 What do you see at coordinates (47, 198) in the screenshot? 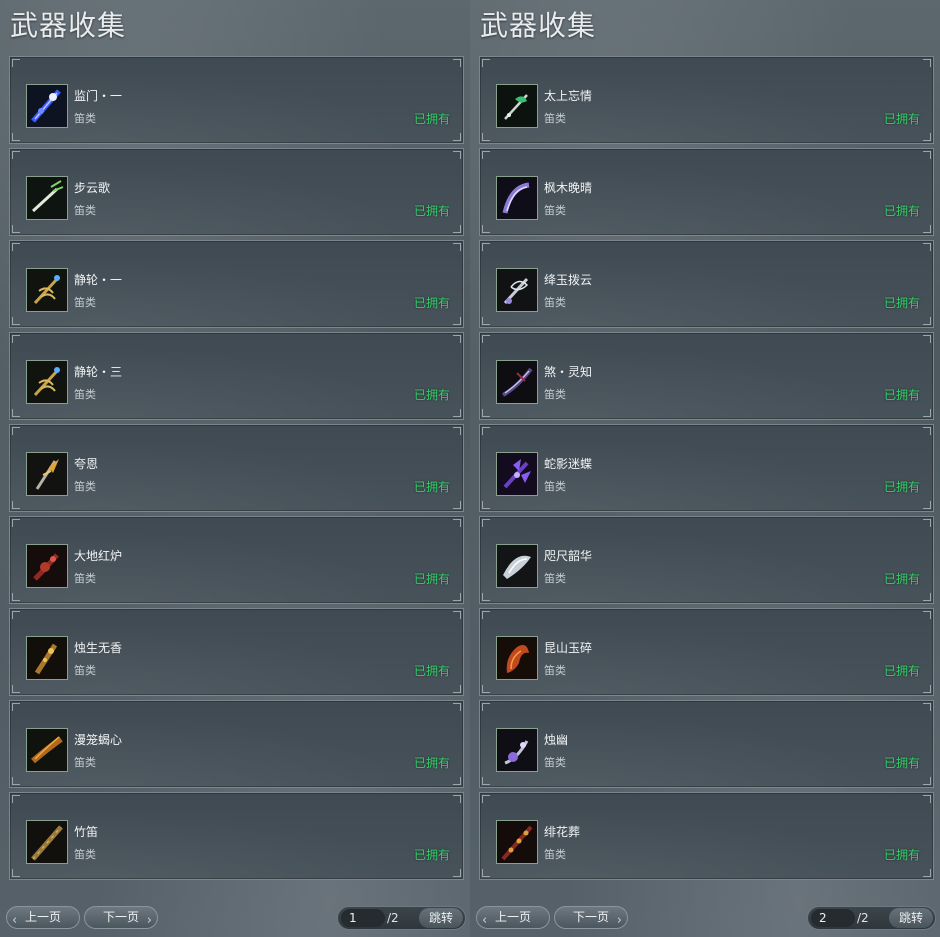
I see `flute-white-icon` at bounding box center [47, 198].